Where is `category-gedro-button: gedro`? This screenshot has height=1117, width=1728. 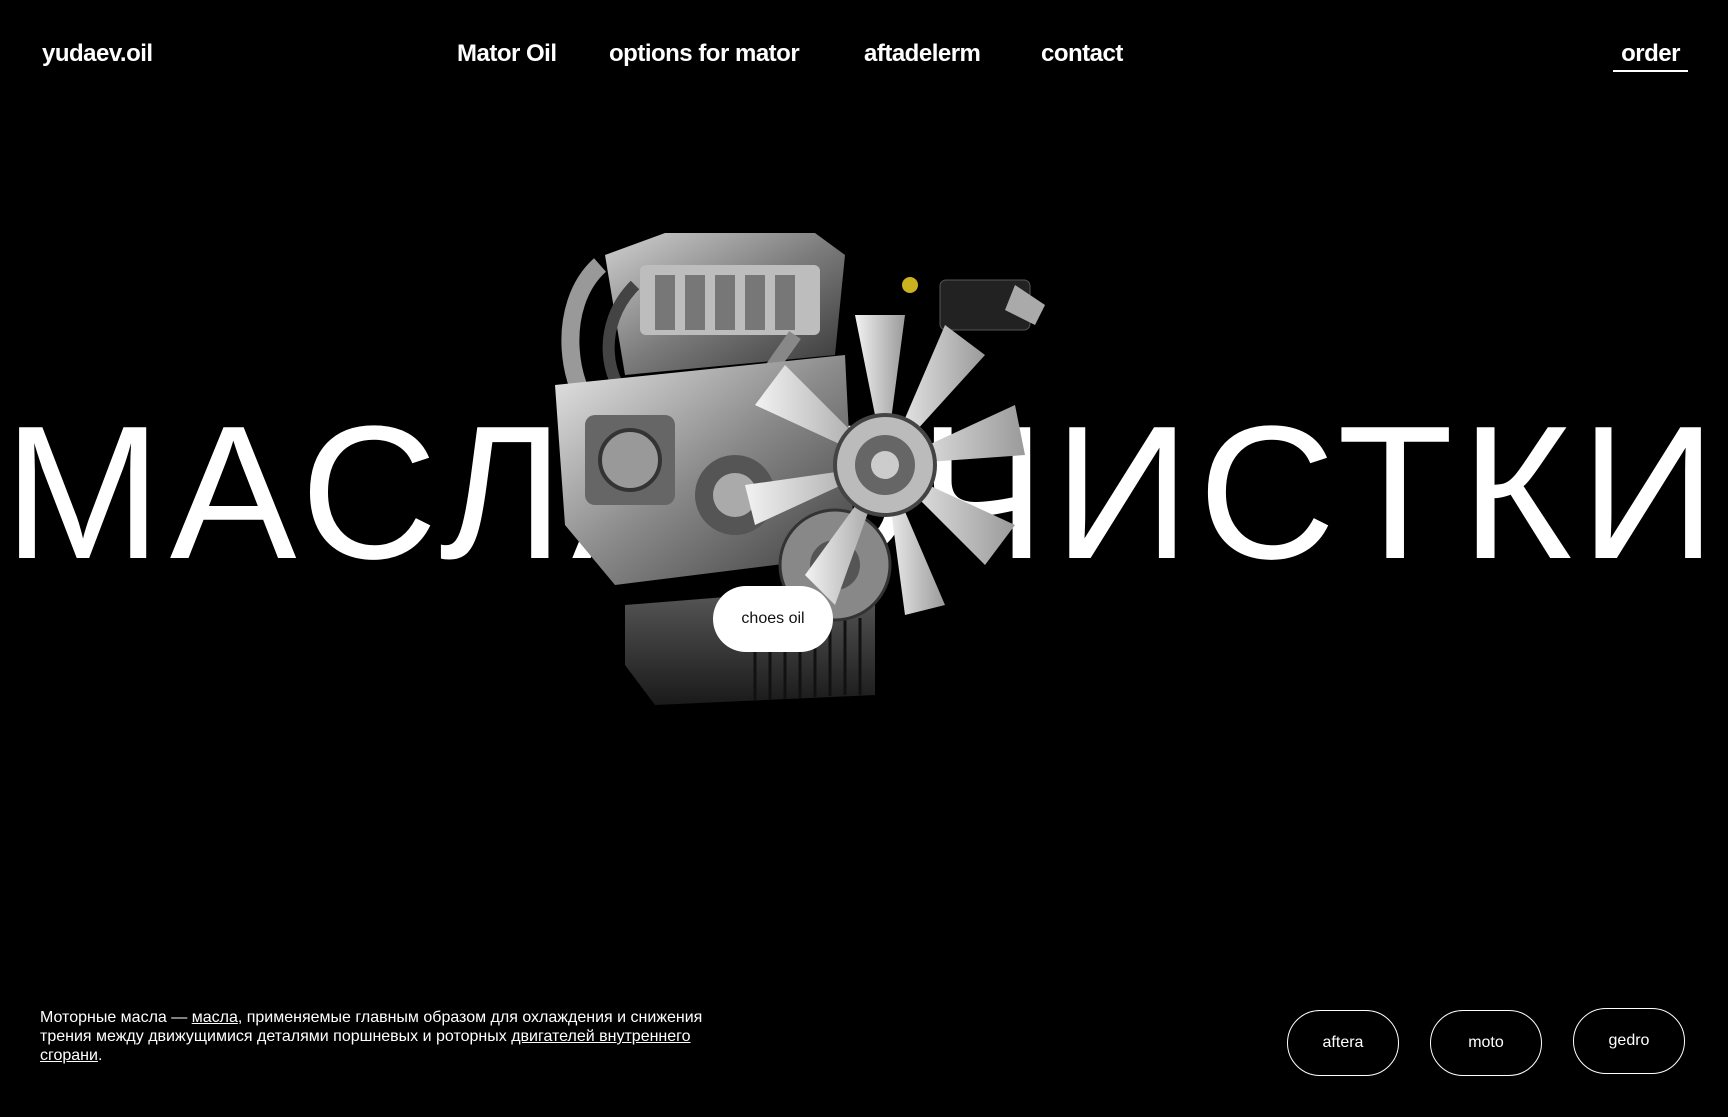
category-gedro-button: gedro is located at coordinates (1629, 1041).